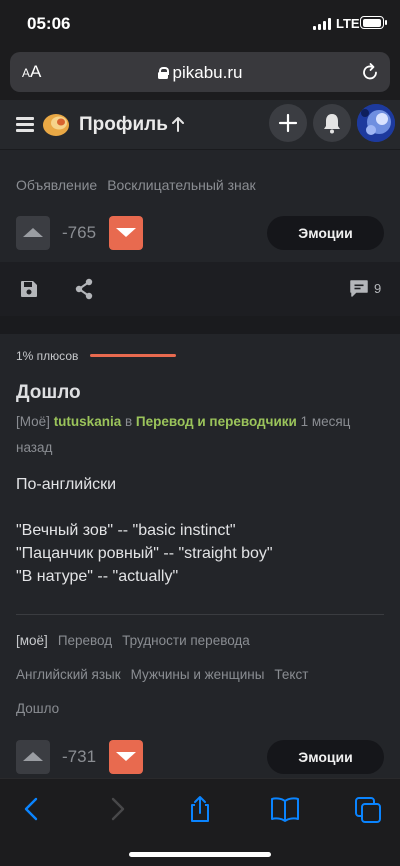 This screenshot has width=400, height=866. What do you see at coordinates (200, 233) in the screenshot?
I see `post1-vote-row: -765 Эмоции` at bounding box center [200, 233].